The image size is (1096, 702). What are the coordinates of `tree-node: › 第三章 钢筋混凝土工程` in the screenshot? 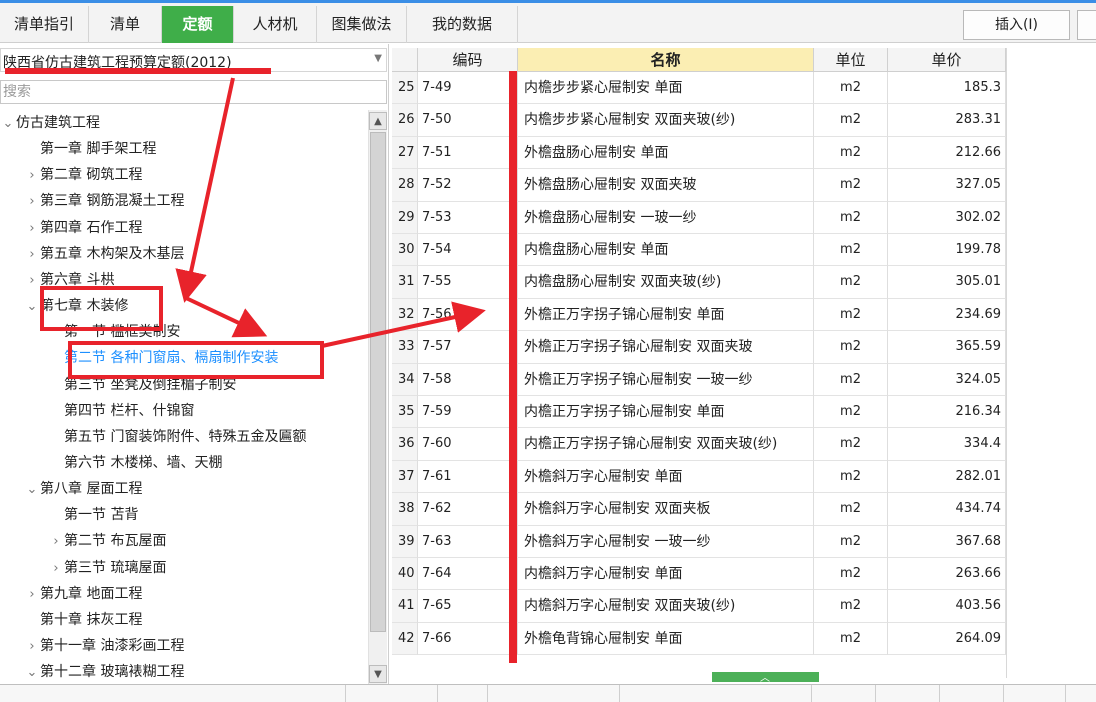 It's located at (104, 201).